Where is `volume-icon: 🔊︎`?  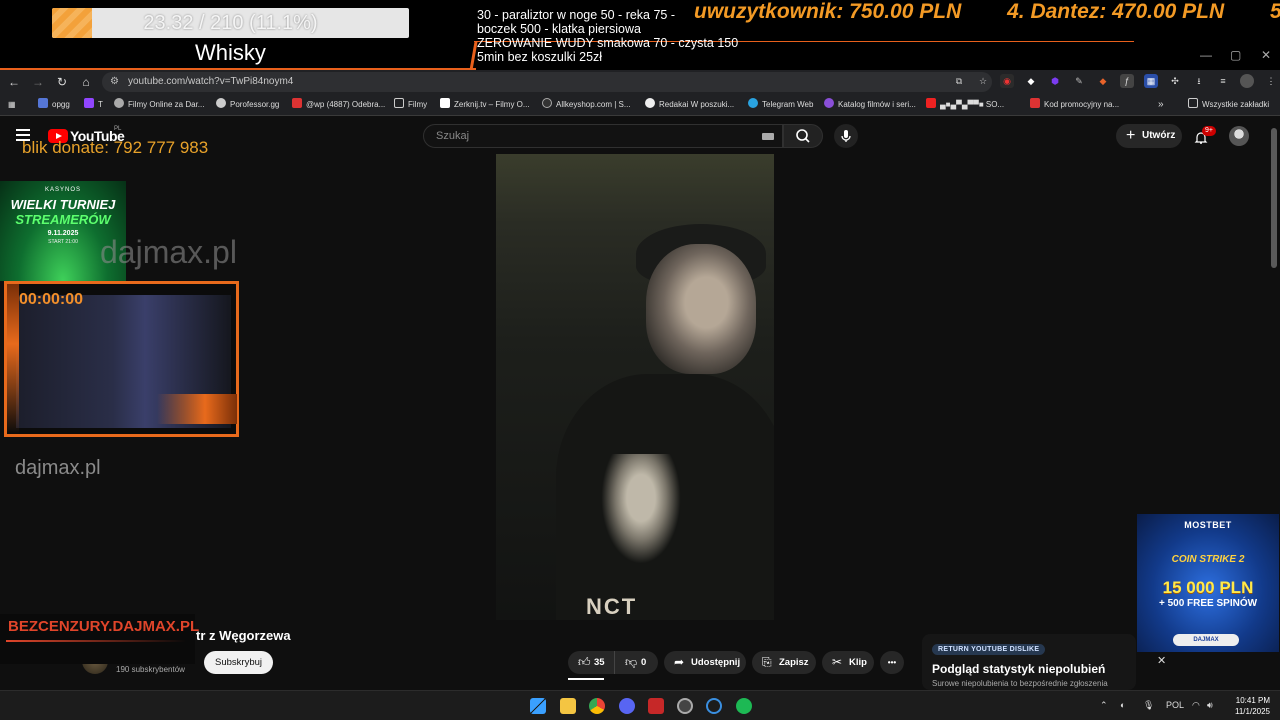
volume-icon: 🔊︎ is located at coordinates (1210, 705).